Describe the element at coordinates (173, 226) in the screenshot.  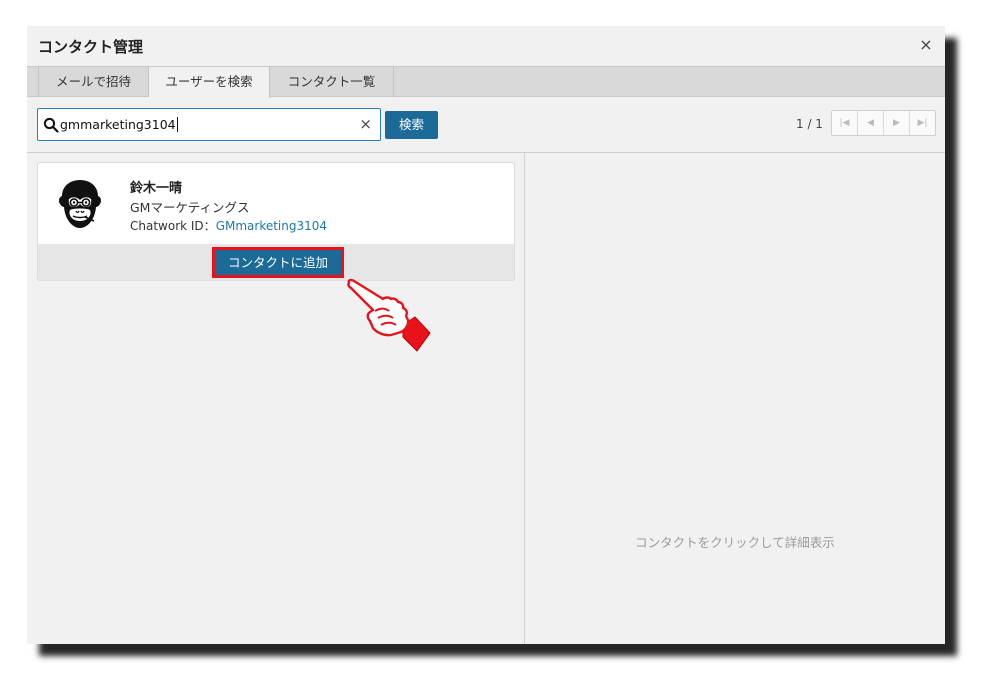
I see `chatwork-id-label: Chatwork ID：` at that location.